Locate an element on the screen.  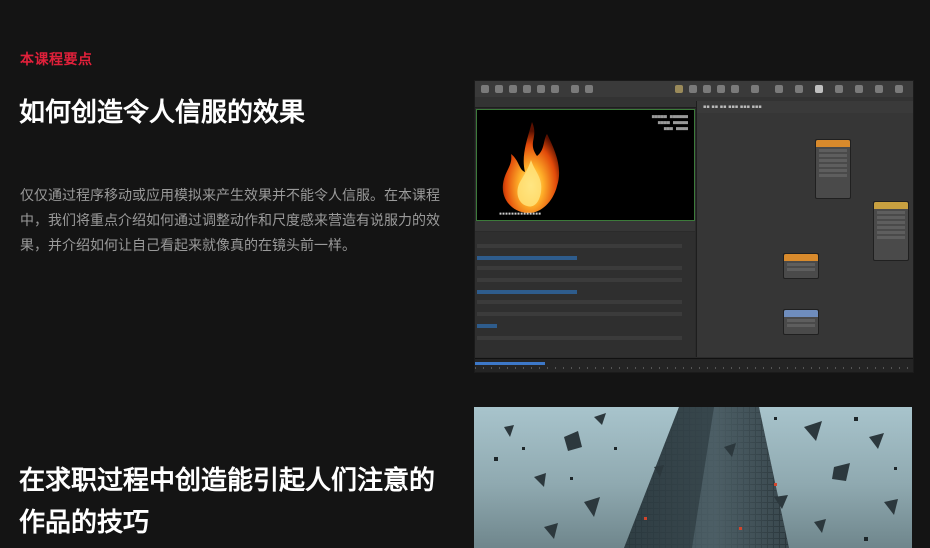
parameter-panel is located at coordinates (585, 294).